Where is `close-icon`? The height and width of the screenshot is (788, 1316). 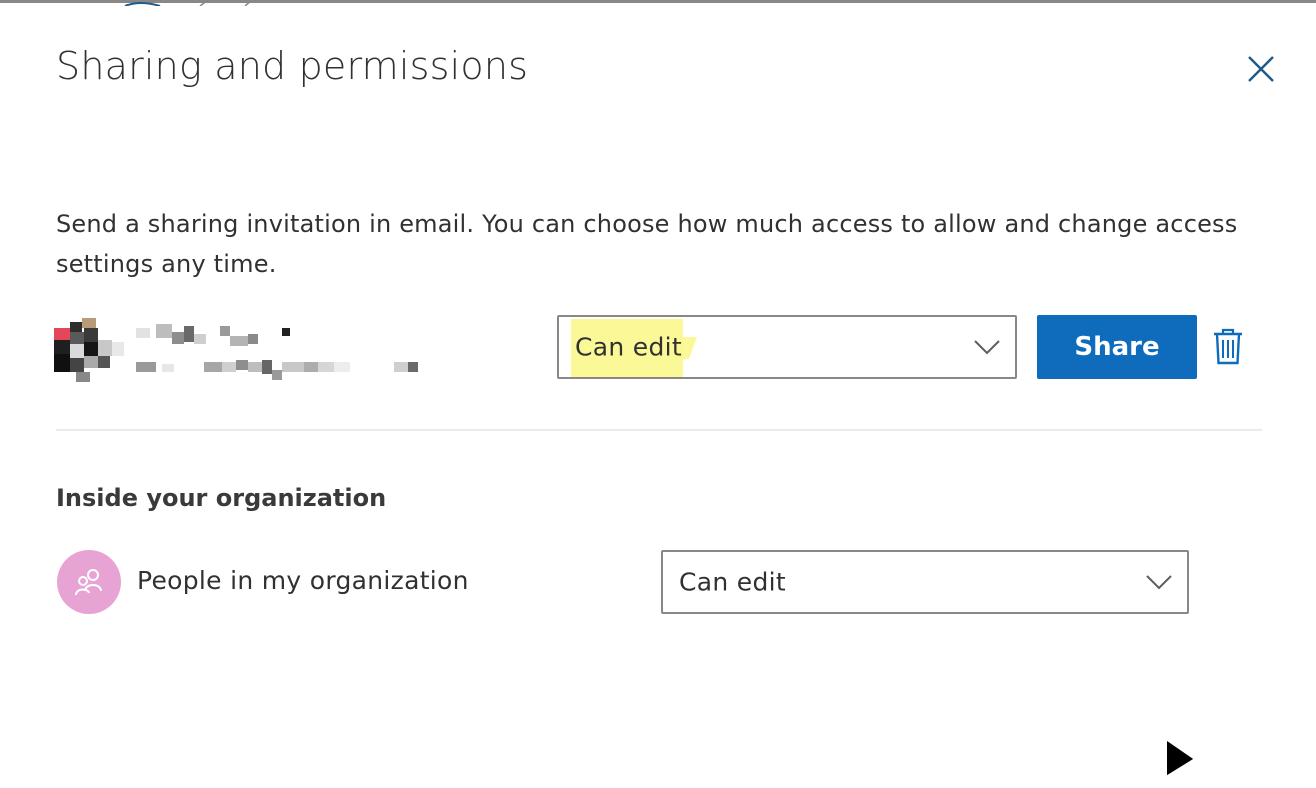
close-icon is located at coordinates (1261, 69).